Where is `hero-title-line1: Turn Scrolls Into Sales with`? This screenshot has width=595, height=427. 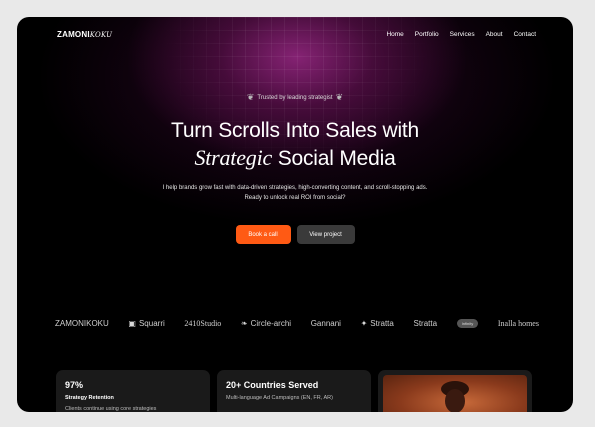 hero-title-line1: Turn Scrolls Into Sales with is located at coordinates (295, 130).